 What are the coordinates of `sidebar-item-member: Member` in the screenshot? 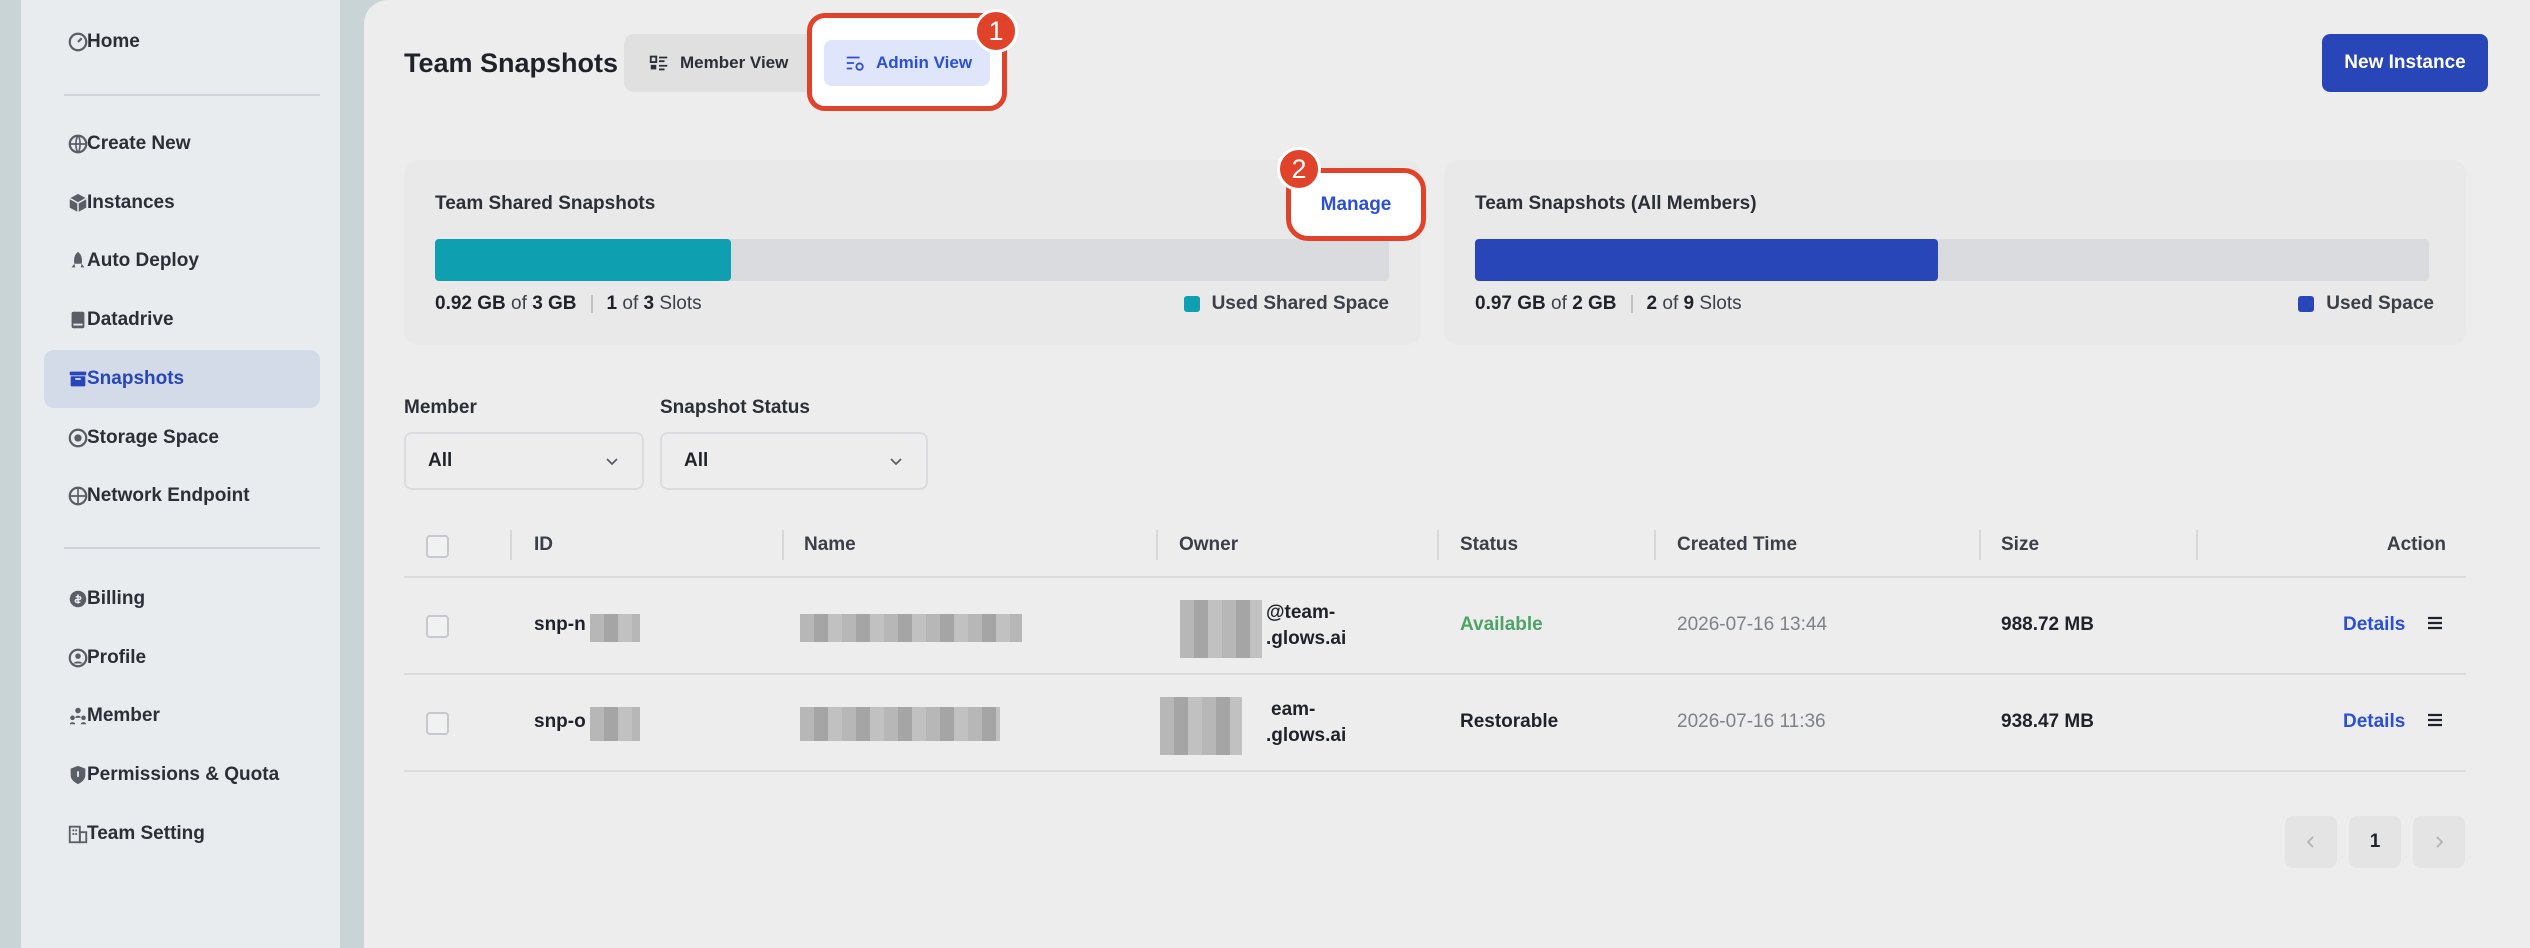 It's located at (182, 716).